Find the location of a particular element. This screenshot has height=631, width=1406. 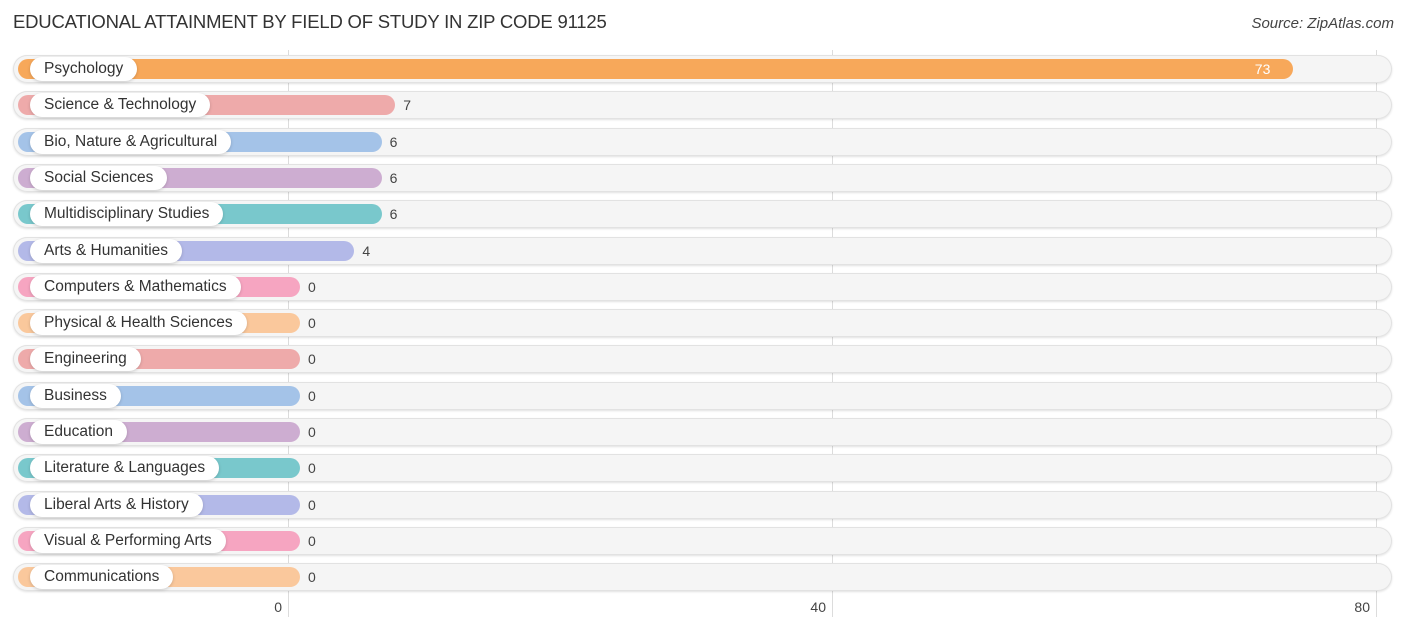

category-label: Liberal Arts & History is located at coordinates (116, 504).